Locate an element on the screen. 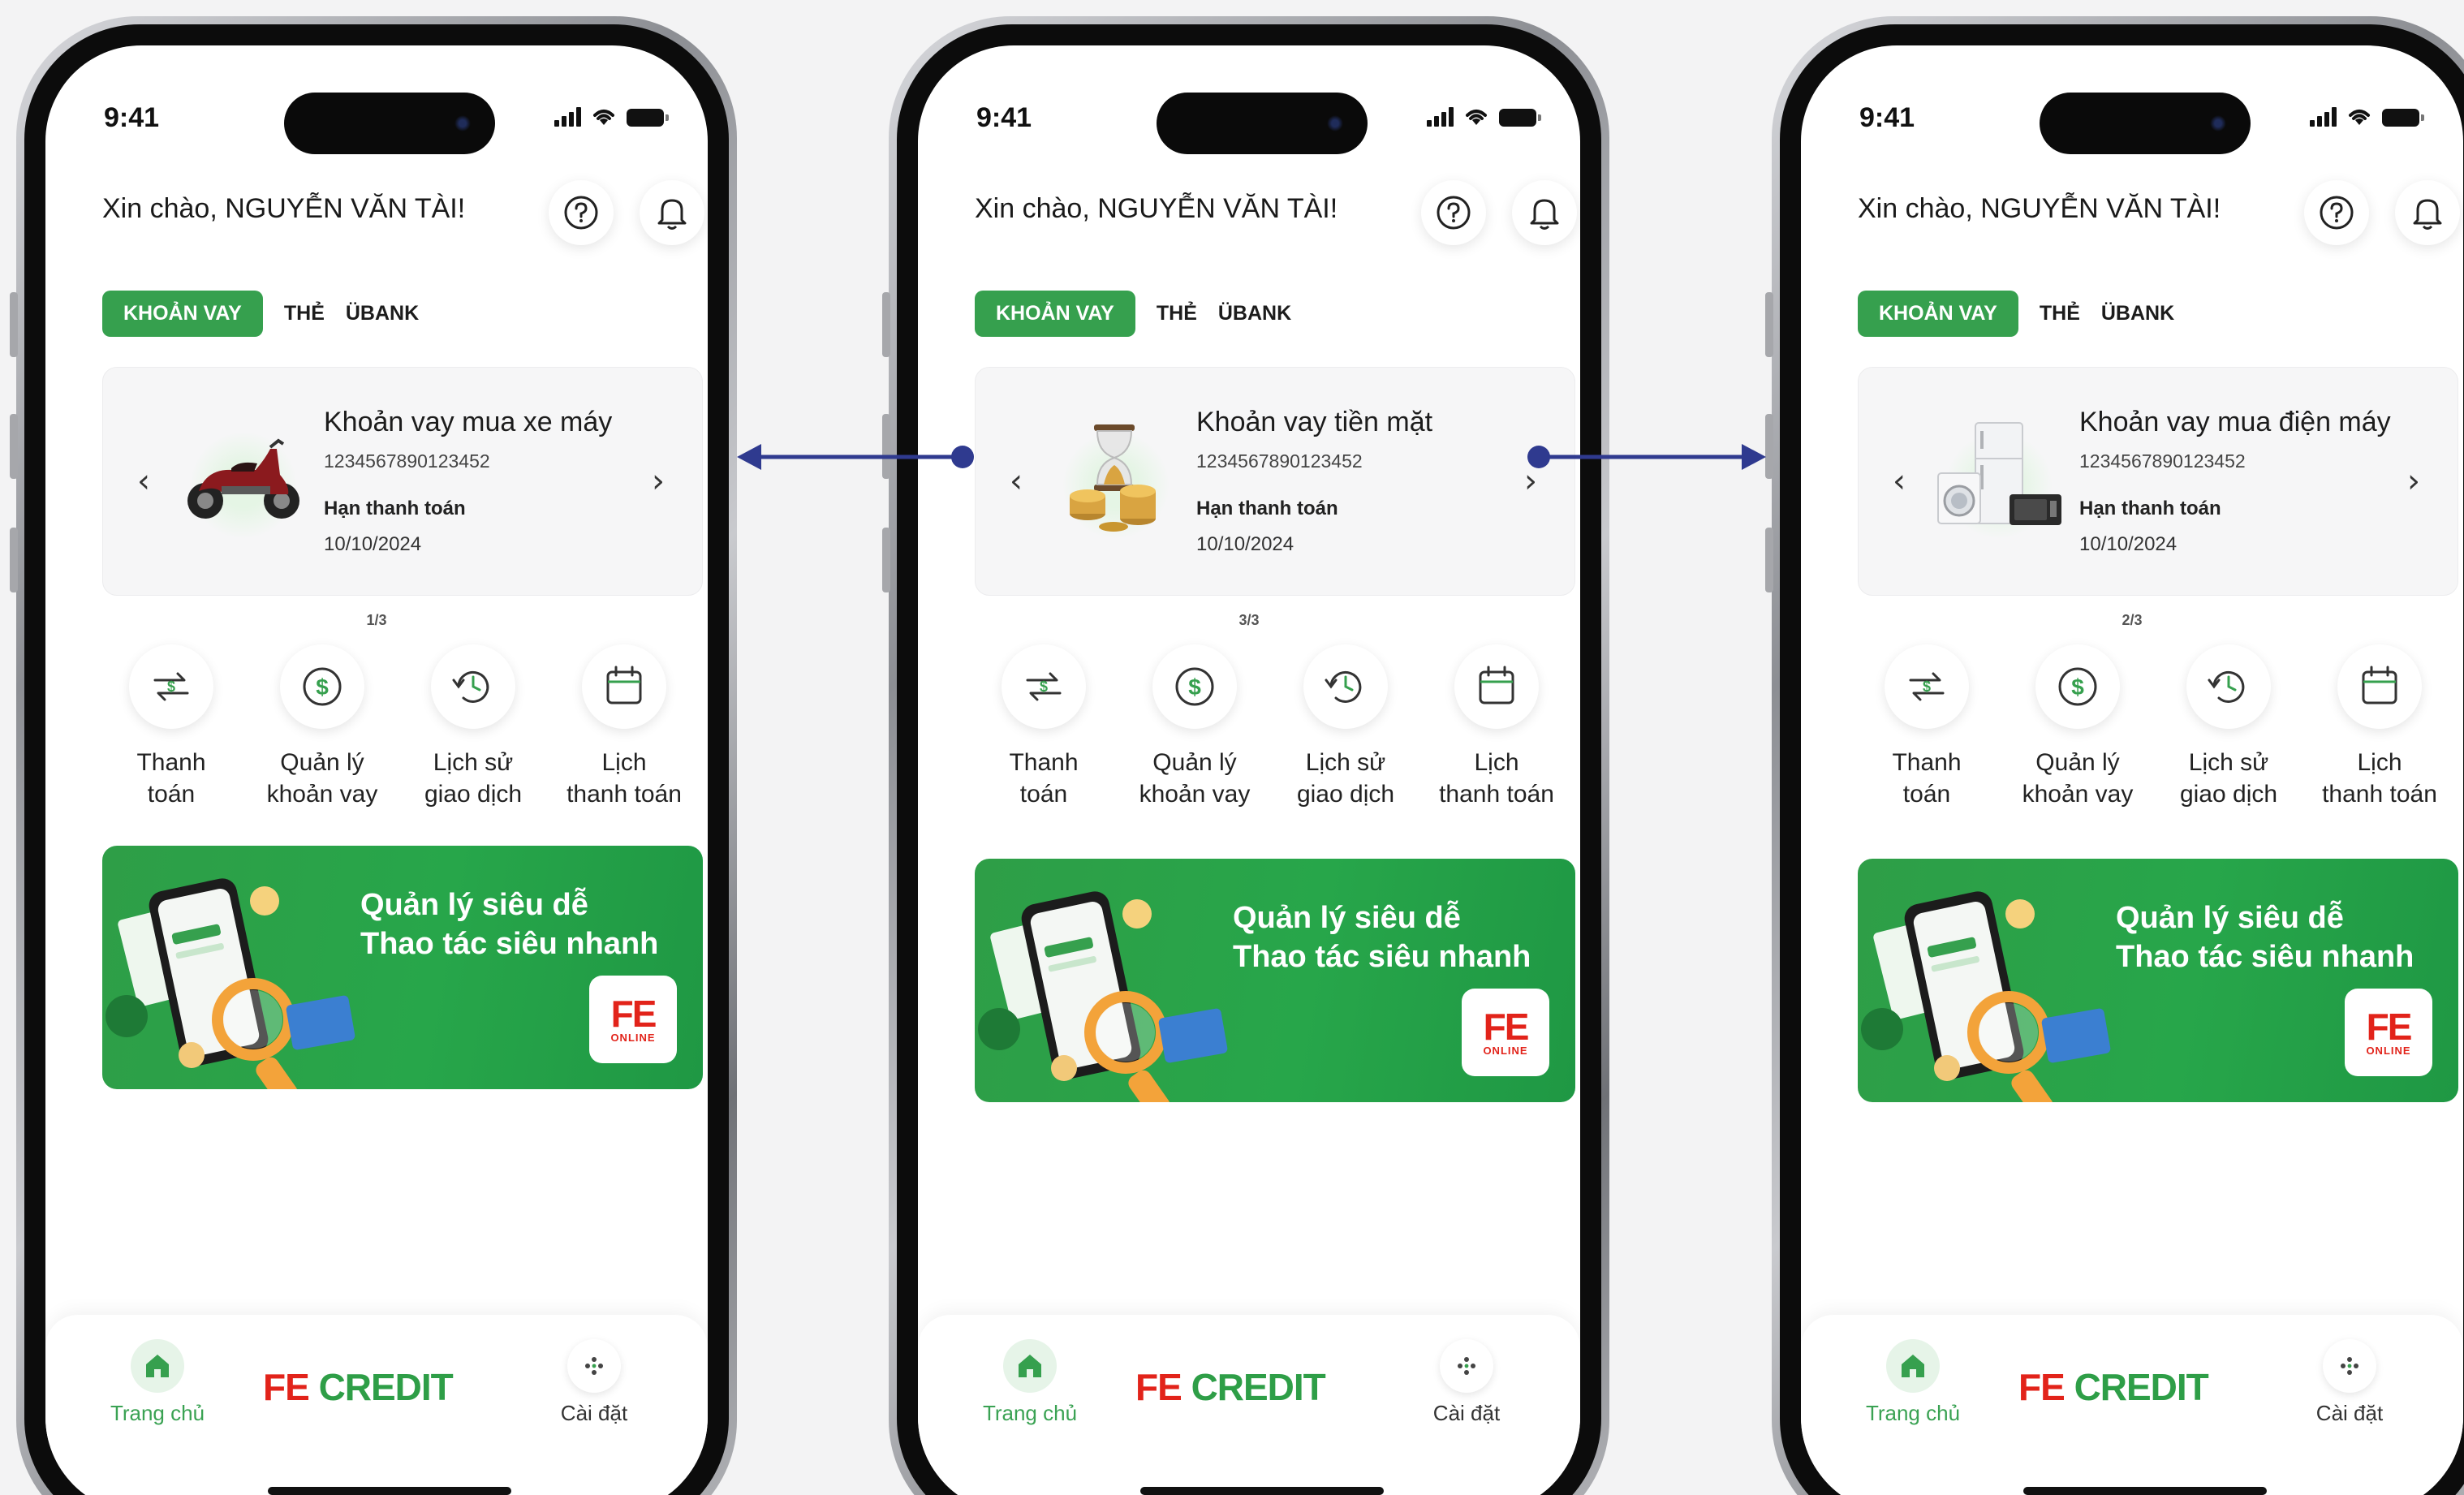 Image resolution: width=2464 pixels, height=1495 pixels. flow-connectors is located at coordinates (1252, 457).